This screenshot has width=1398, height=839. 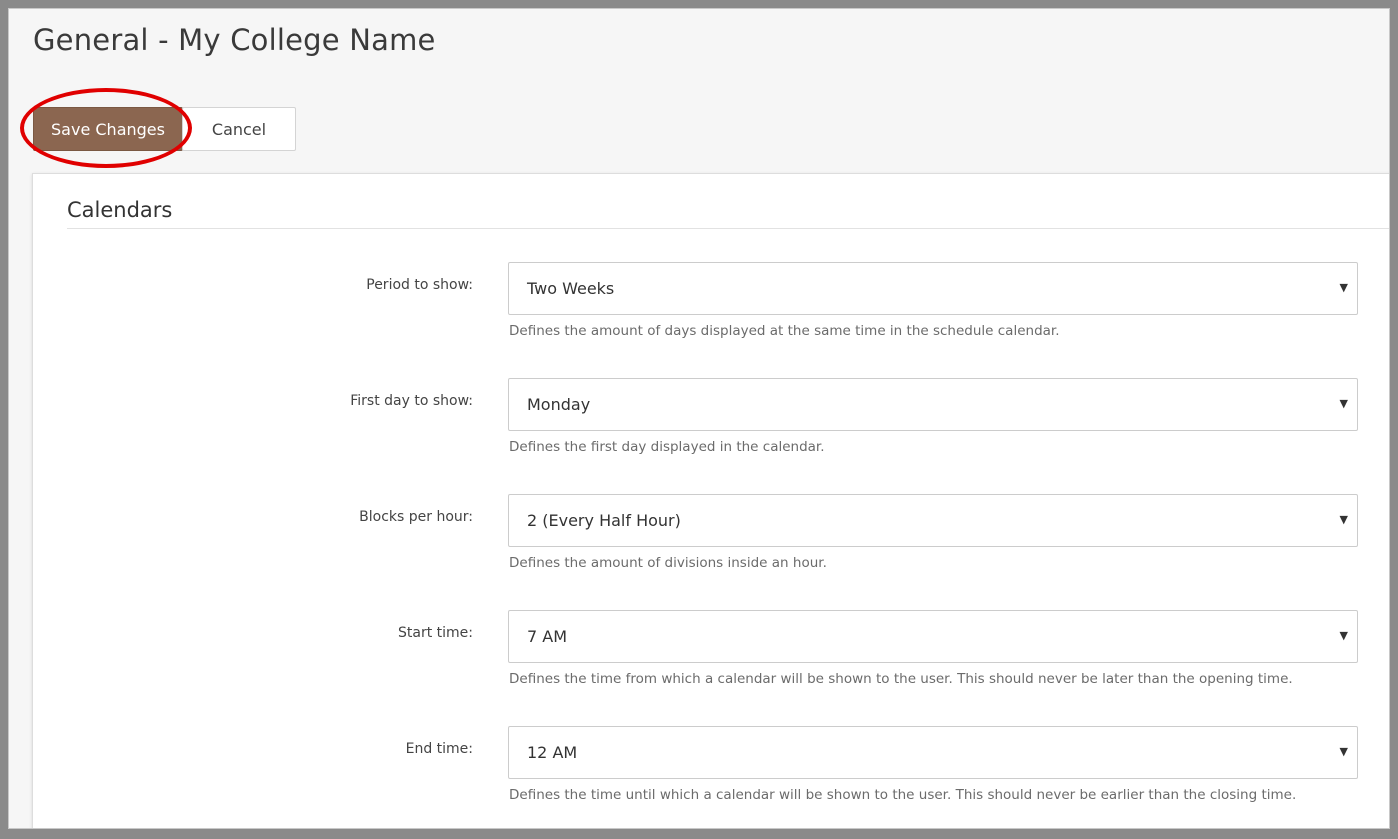 What do you see at coordinates (120, 210) in the screenshot?
I see `section-title: Calendars` at bounding box center [120, 210].